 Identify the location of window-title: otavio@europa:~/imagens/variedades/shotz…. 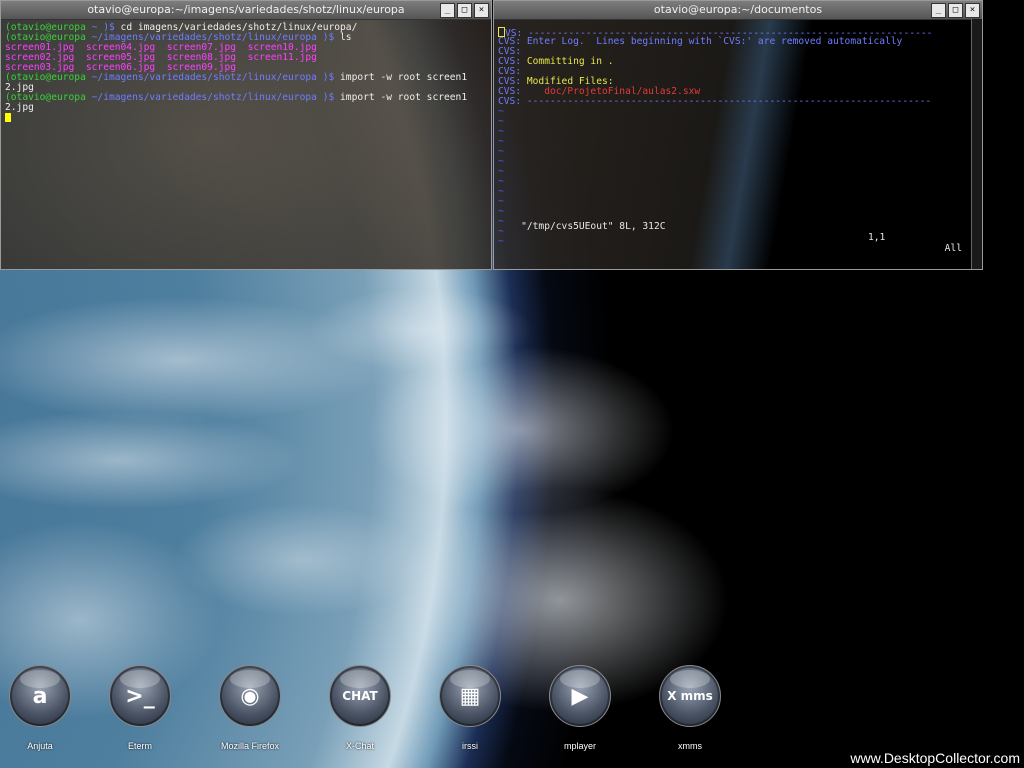
(246, 9).